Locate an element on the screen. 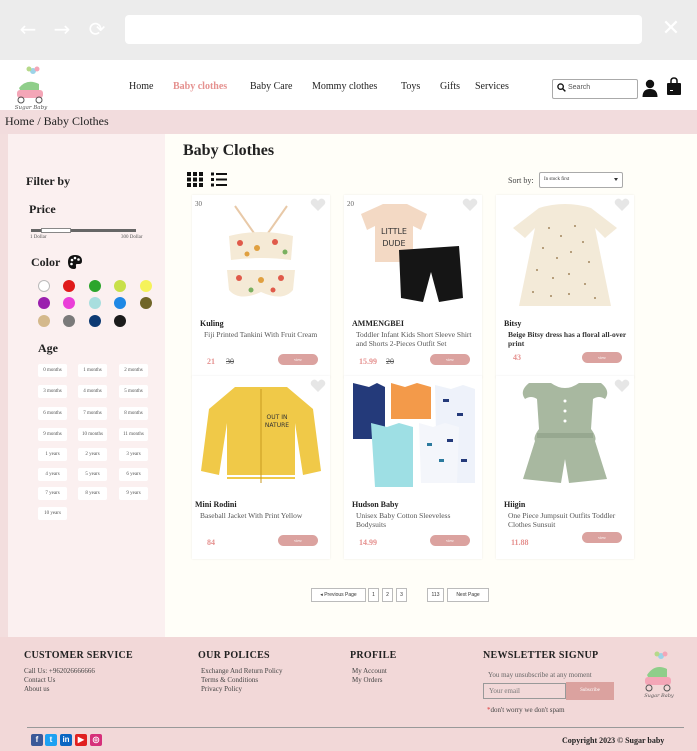 The height and width of the screenshot is (751, 697). nav-item-home: Home is located at coordinates (141, 86).